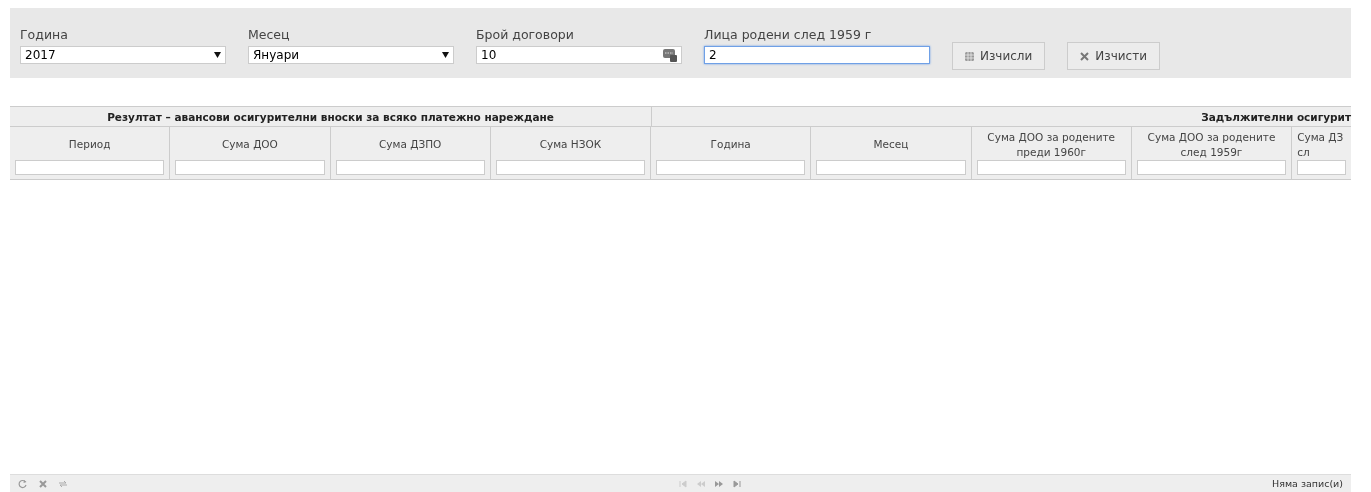  I want to click on column-header: Сума НЗОК, so click(570, 144).